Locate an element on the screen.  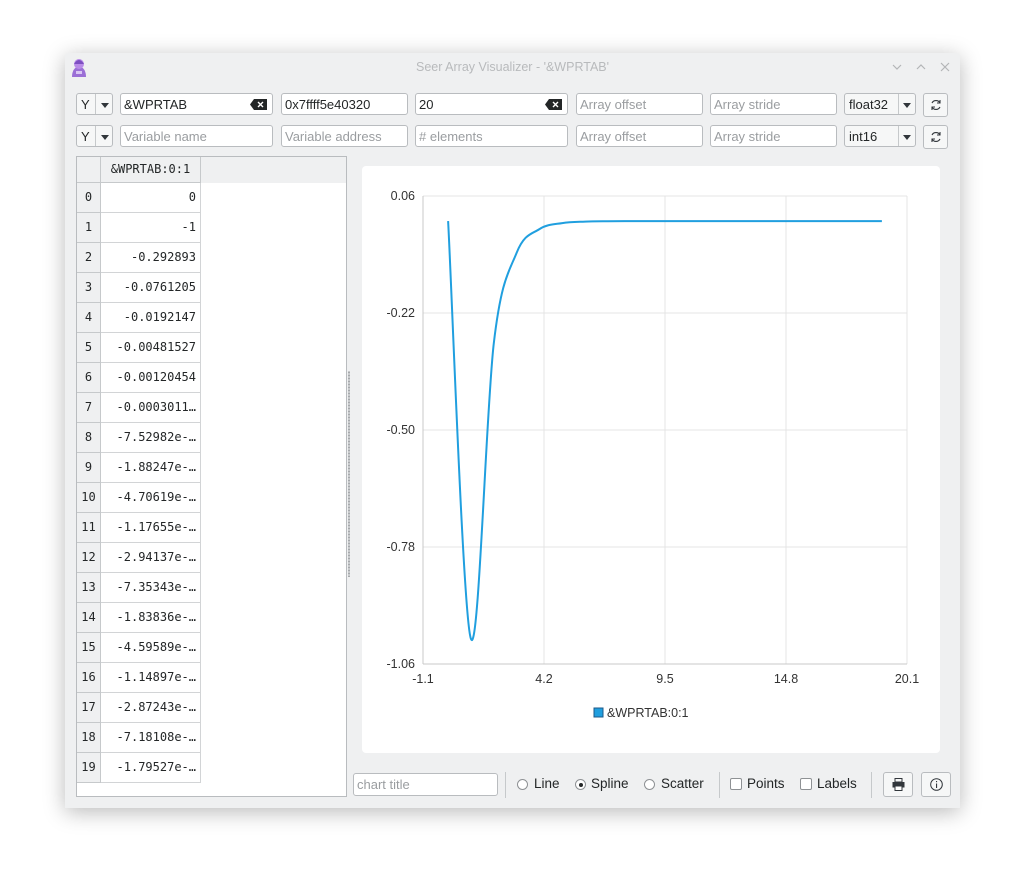
spline-radio is located at coordinates (580, 784).